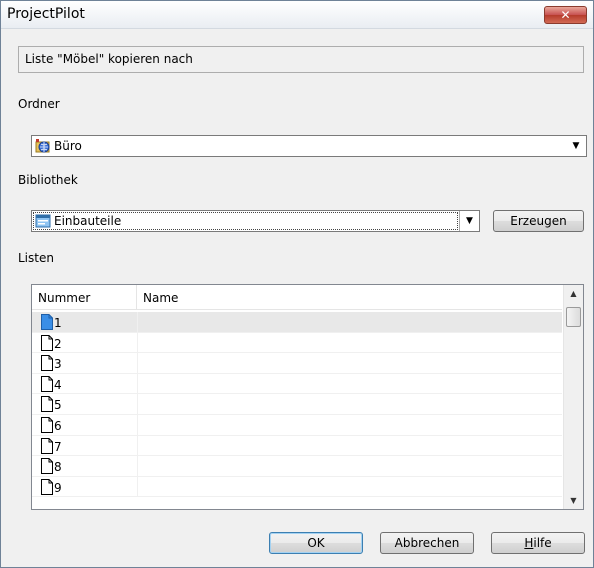 The height and width of the screenshot is (568, 594). I want to click on column-header-nummer: Nummer, so click(84, 297).